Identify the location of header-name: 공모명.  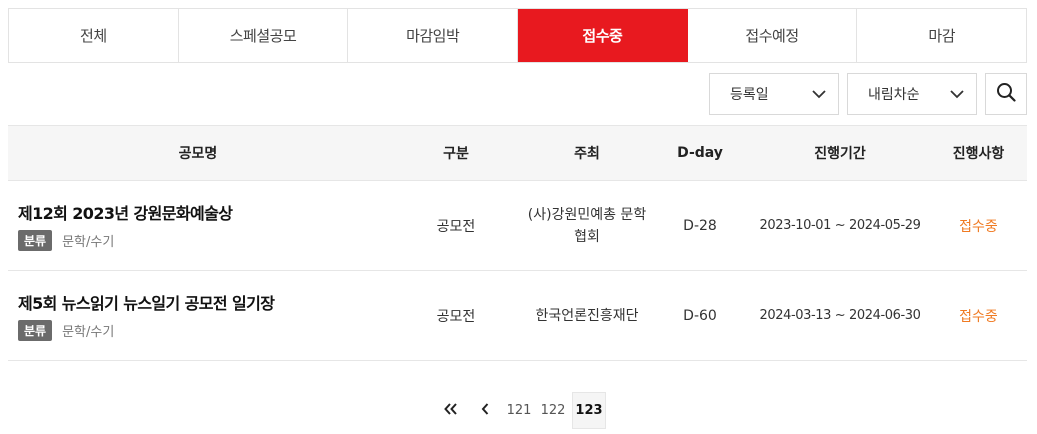
(198, 154).